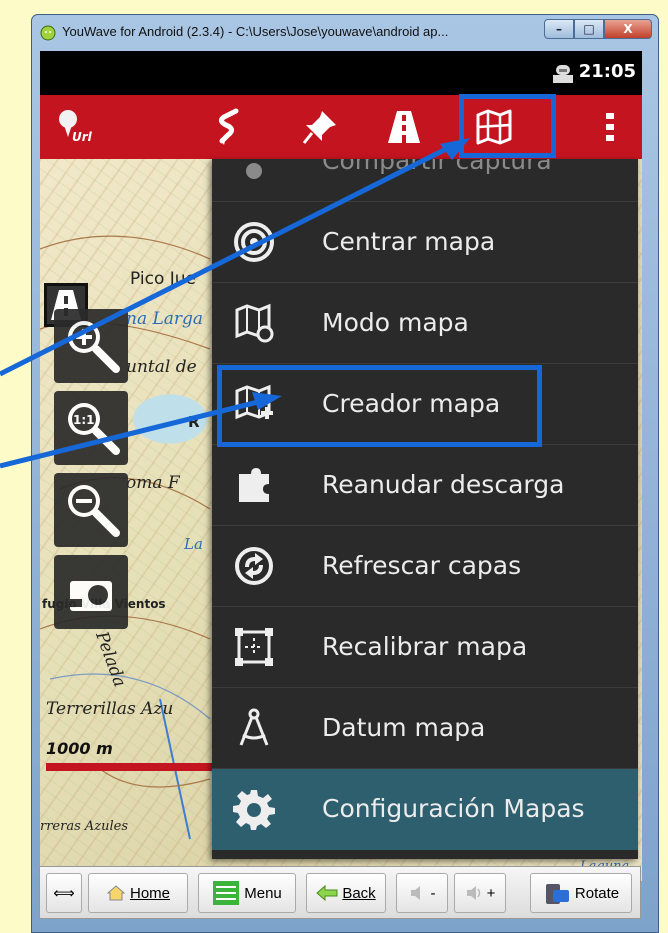 This screenshot has height=933, width=668. I want to click on arrowhead-creador-mapa, so click(267, 401).